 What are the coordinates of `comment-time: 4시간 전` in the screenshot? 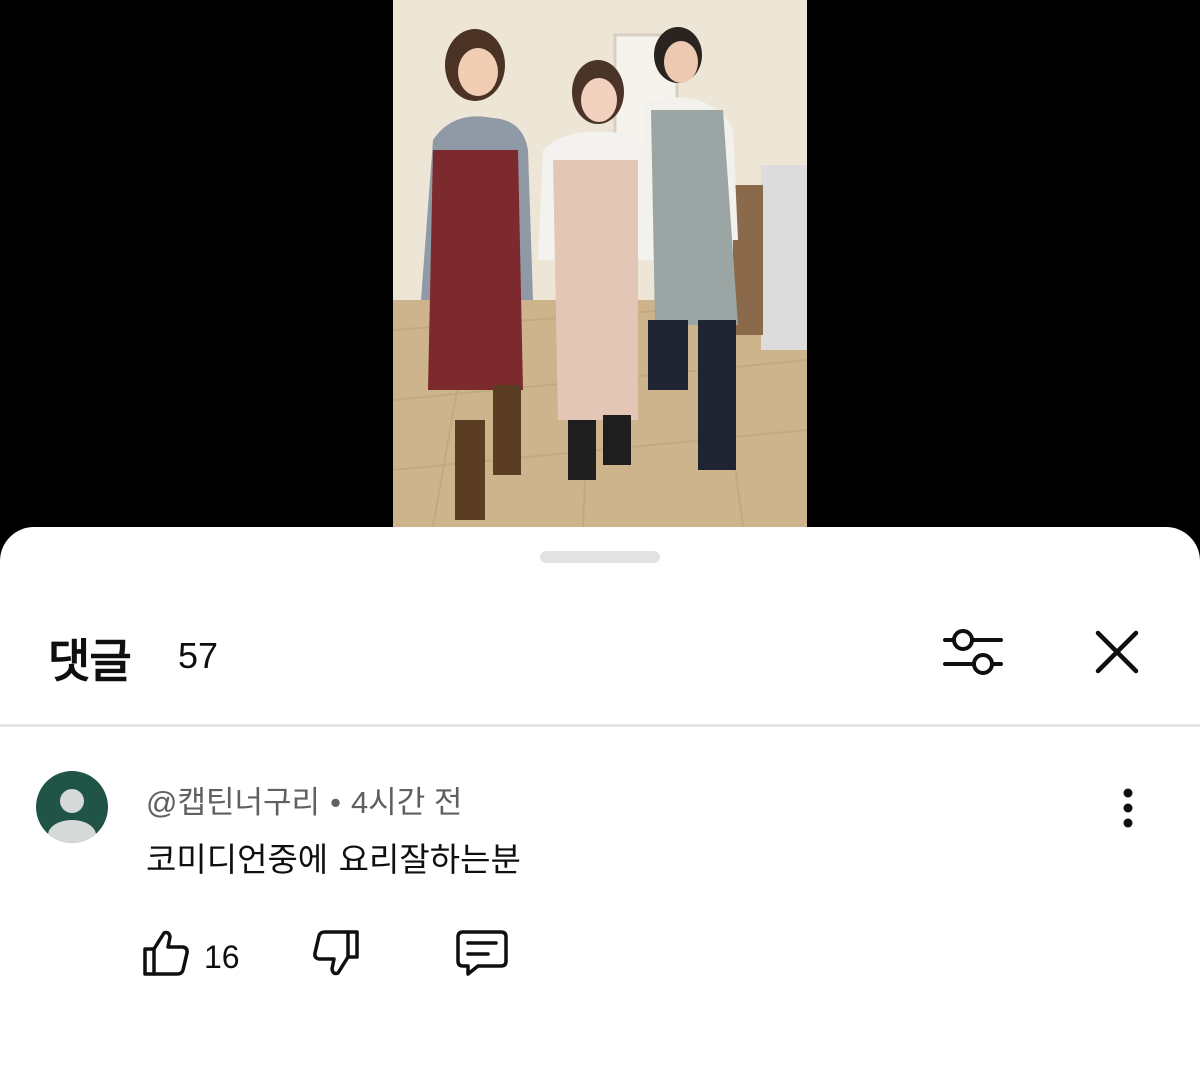 It's located at (406, 802).